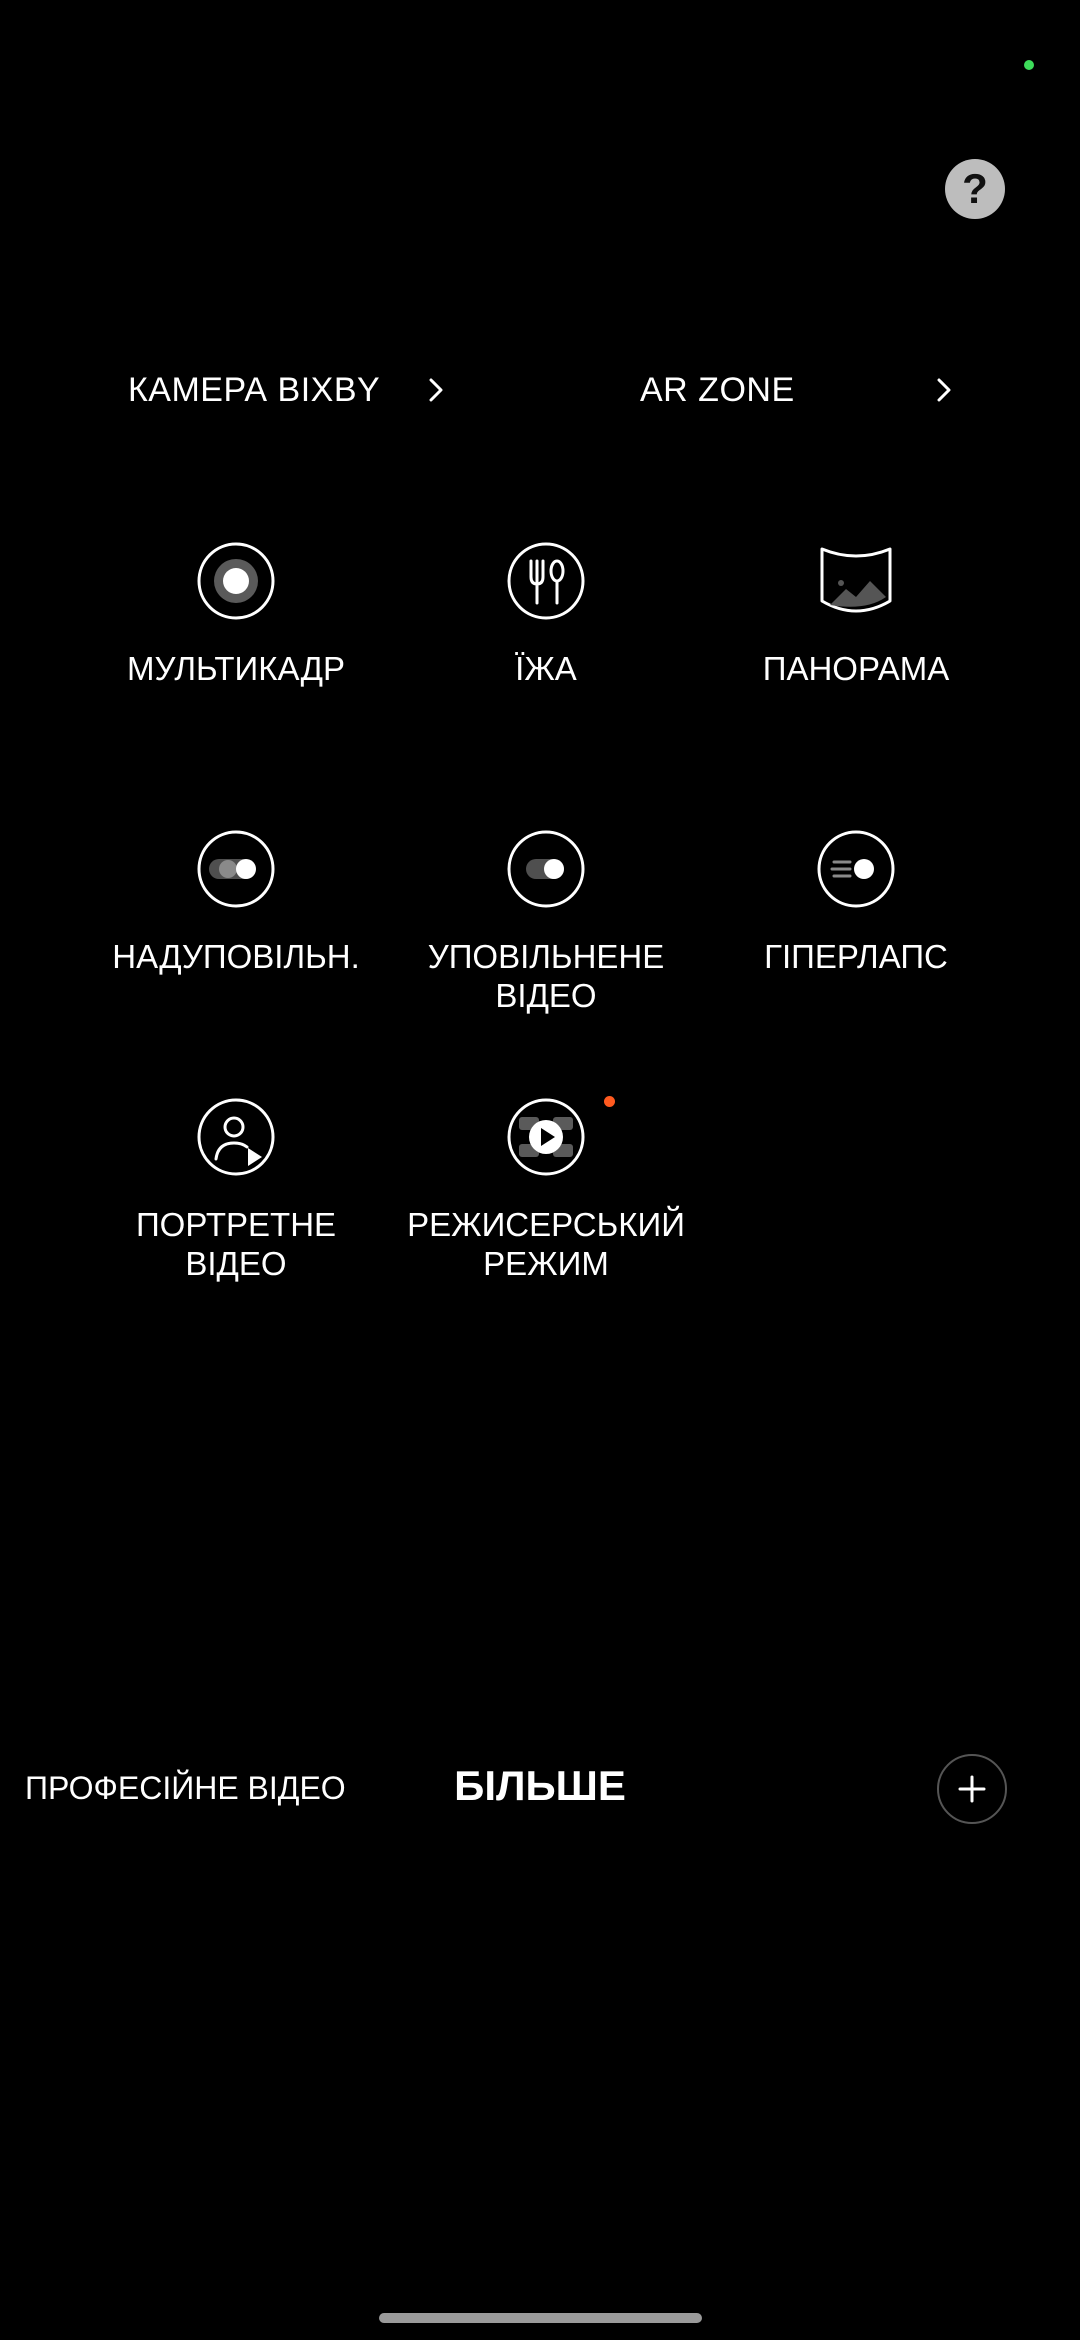  What do you see at coordinates (546, 668) in the screenshot?
I see `mode-label: ЇЖА` at bounding box center [546, 668].